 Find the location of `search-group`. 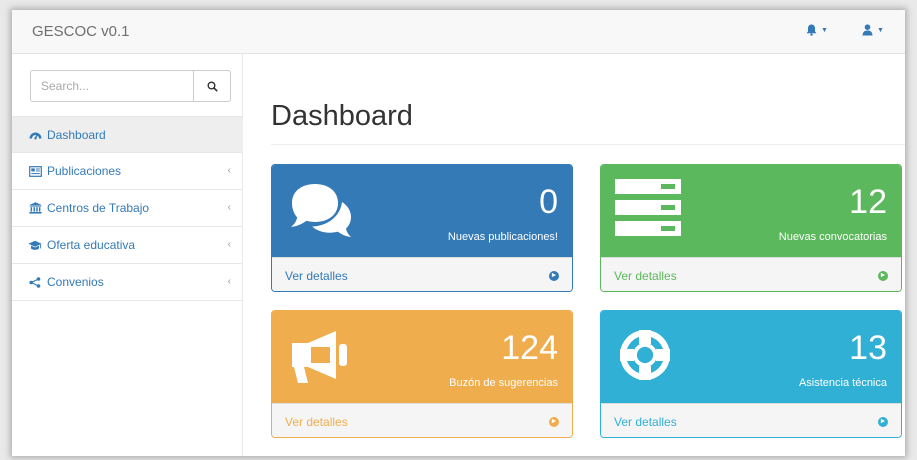

search-group is located at coordinates (130, 86).